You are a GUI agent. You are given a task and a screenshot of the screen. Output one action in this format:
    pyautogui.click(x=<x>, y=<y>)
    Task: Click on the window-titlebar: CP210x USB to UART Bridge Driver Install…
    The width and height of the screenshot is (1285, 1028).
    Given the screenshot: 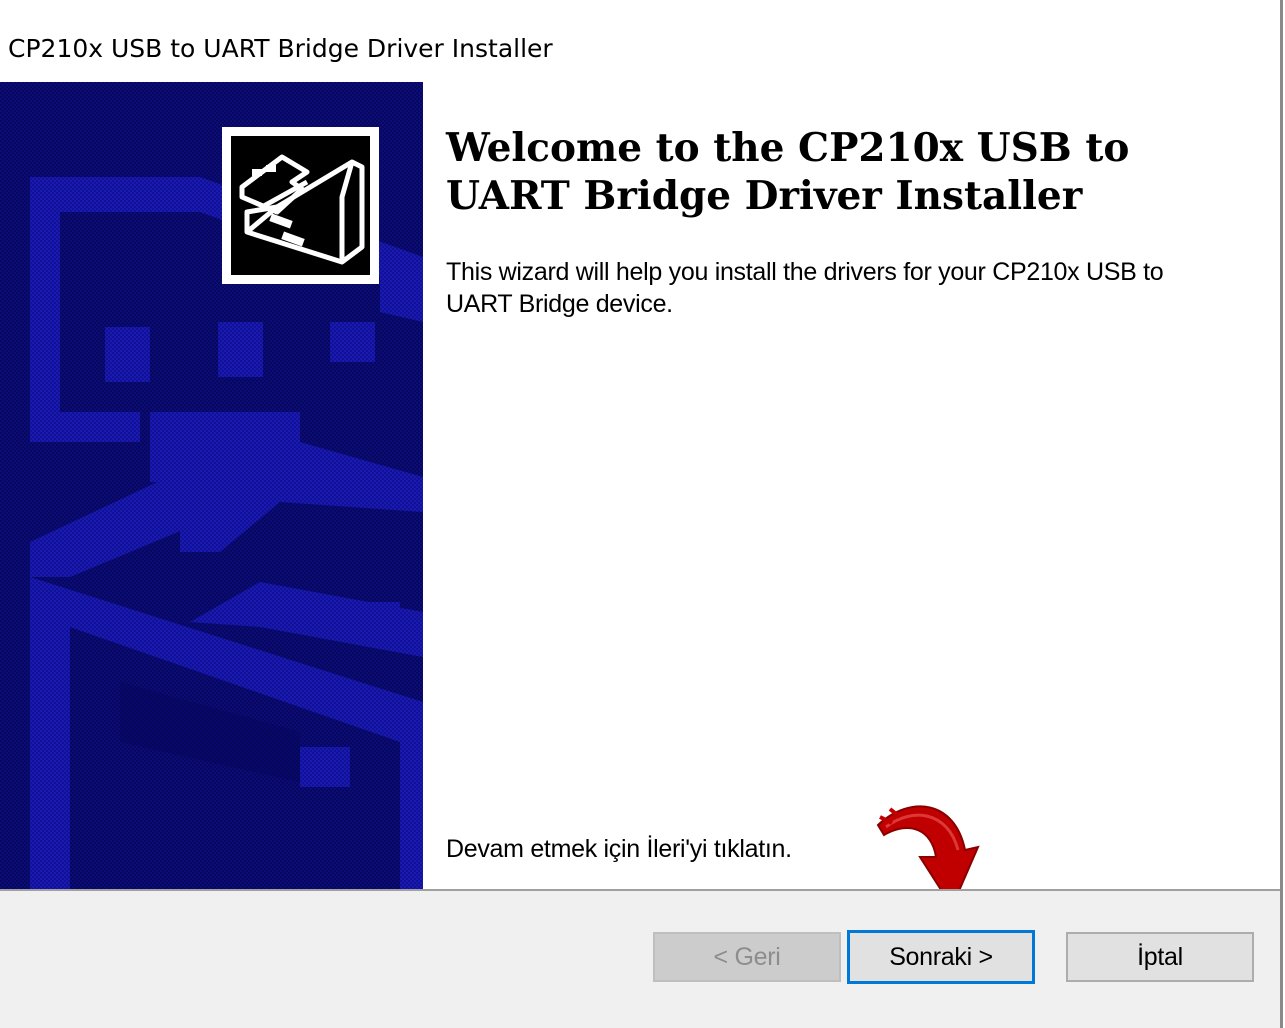 What is the action you would take?
    pyautogui.click(x=640, y=41)
    